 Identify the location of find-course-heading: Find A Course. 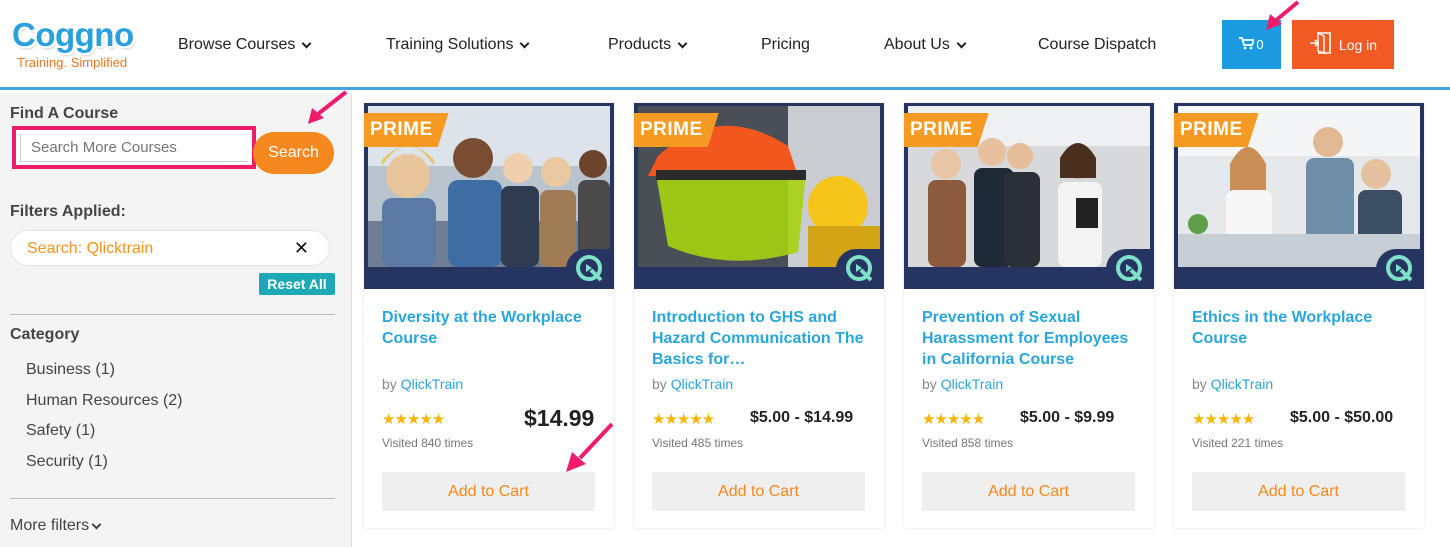
(64, 113).